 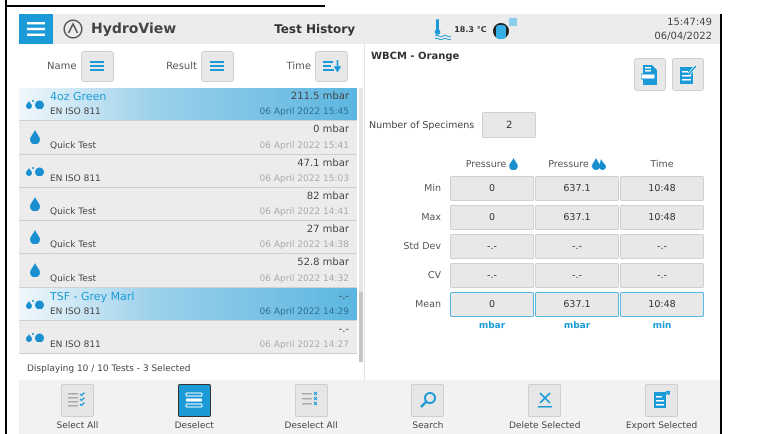 What do you see at coordinates (188, 237) in the screenshot?
I see `test-row: Quick Test 27 mbar 06 April 2022 14:38` at bounding box center [188, 237].